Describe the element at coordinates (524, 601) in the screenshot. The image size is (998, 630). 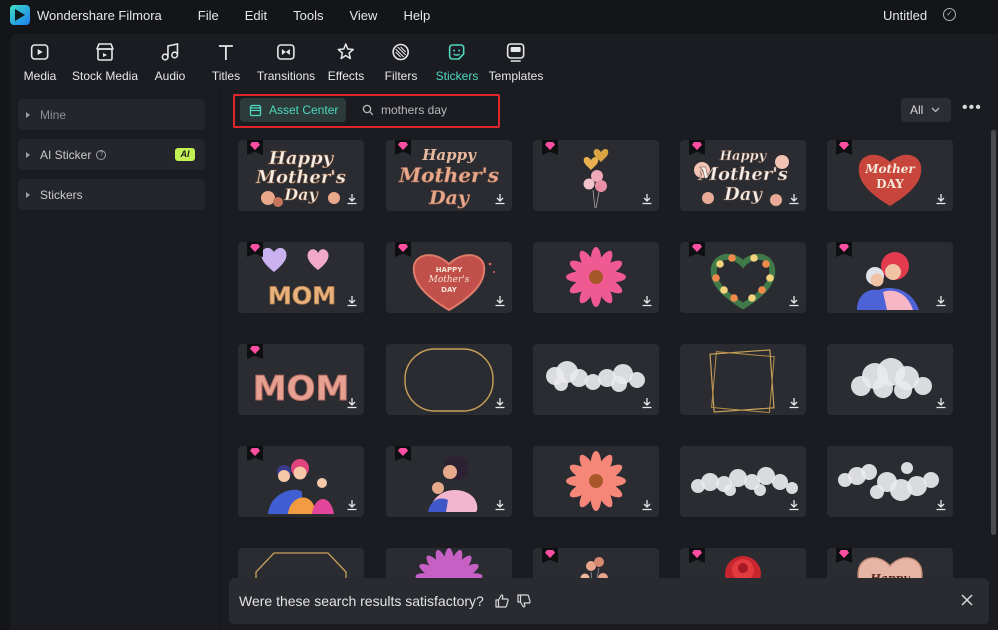
I see `thumbs-down-icon` at that location.